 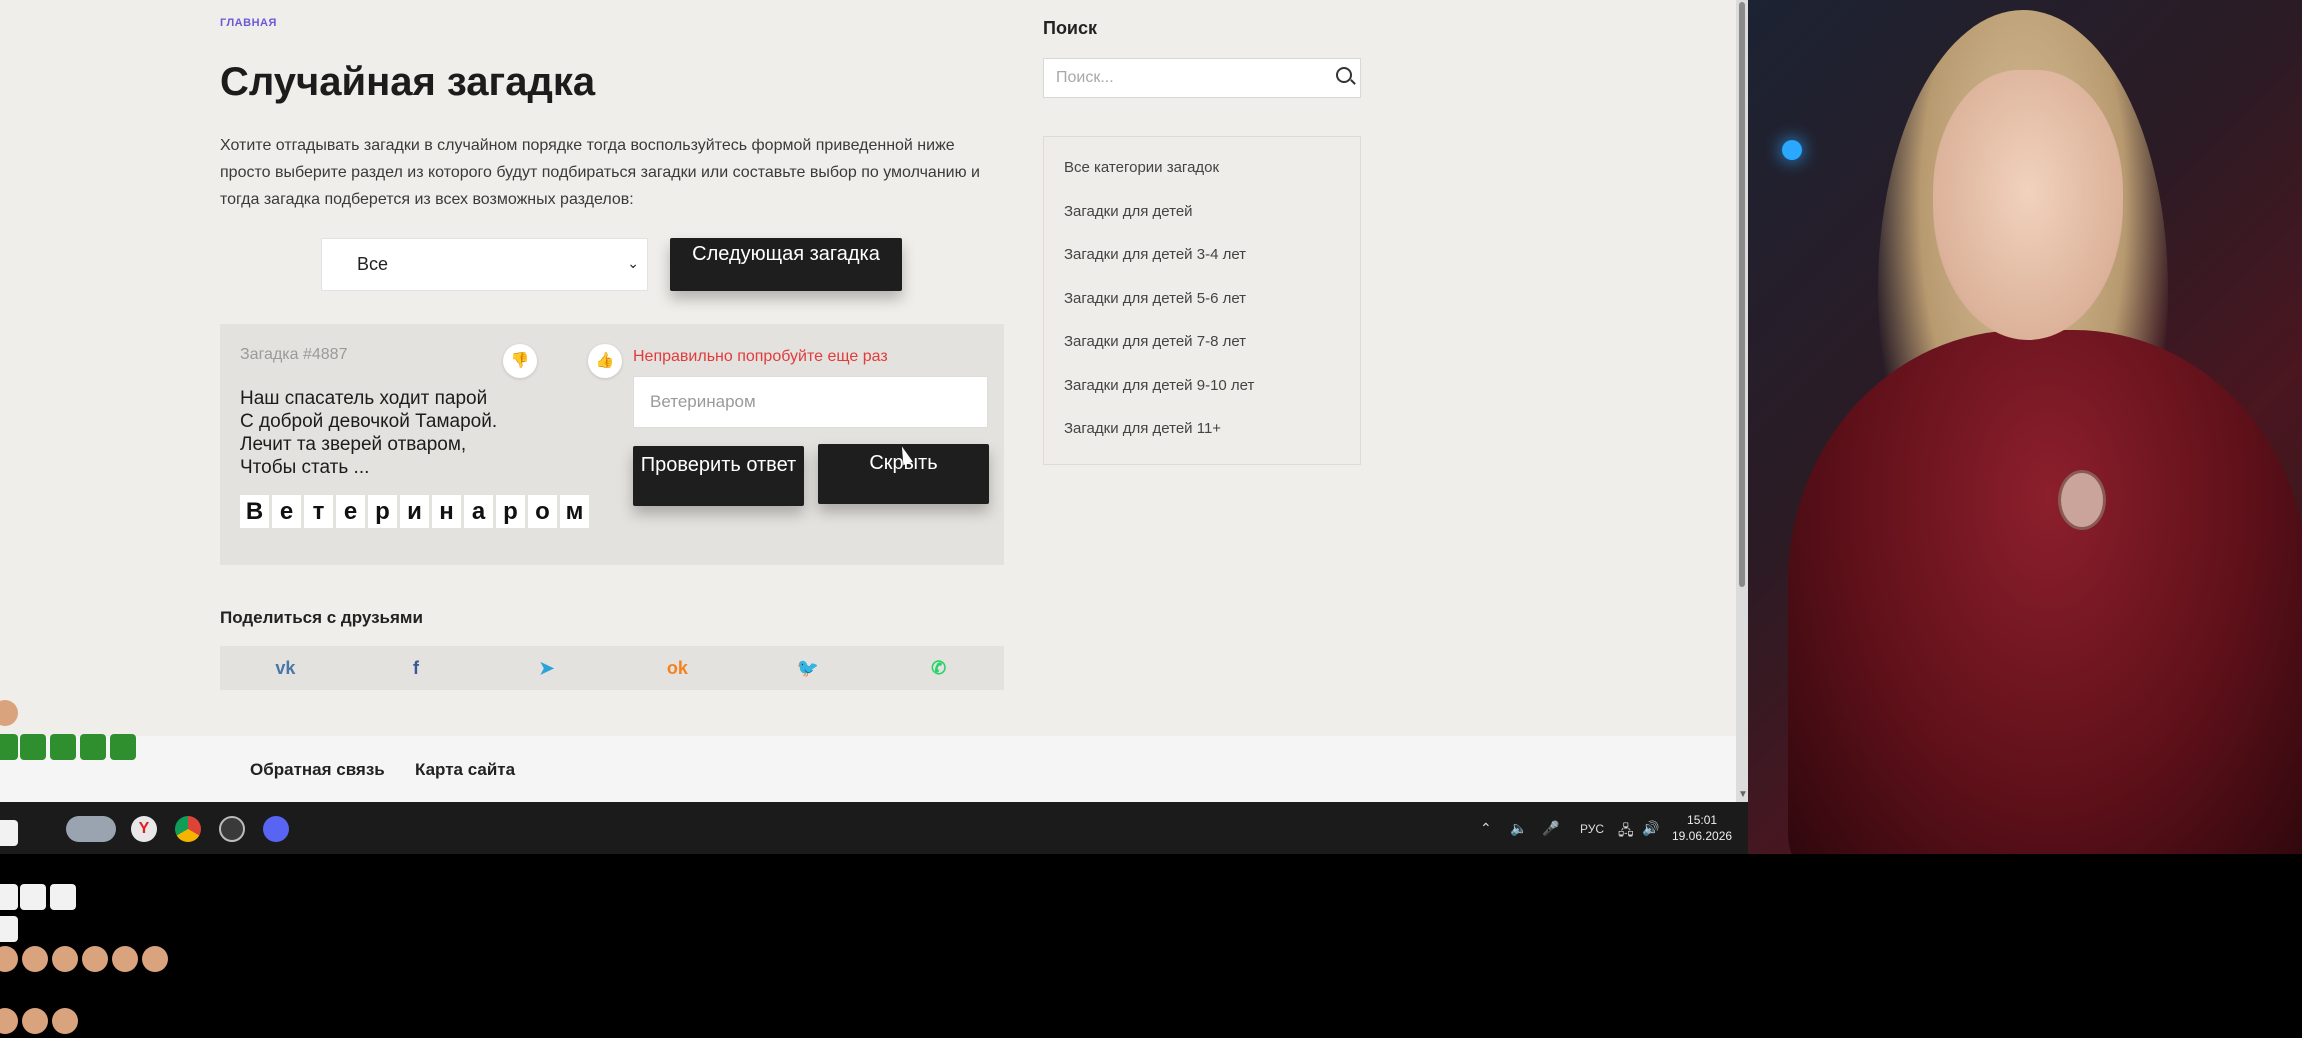 I want to click on footer: Обратная связь Карта сайта, so click(x=868, y=769).